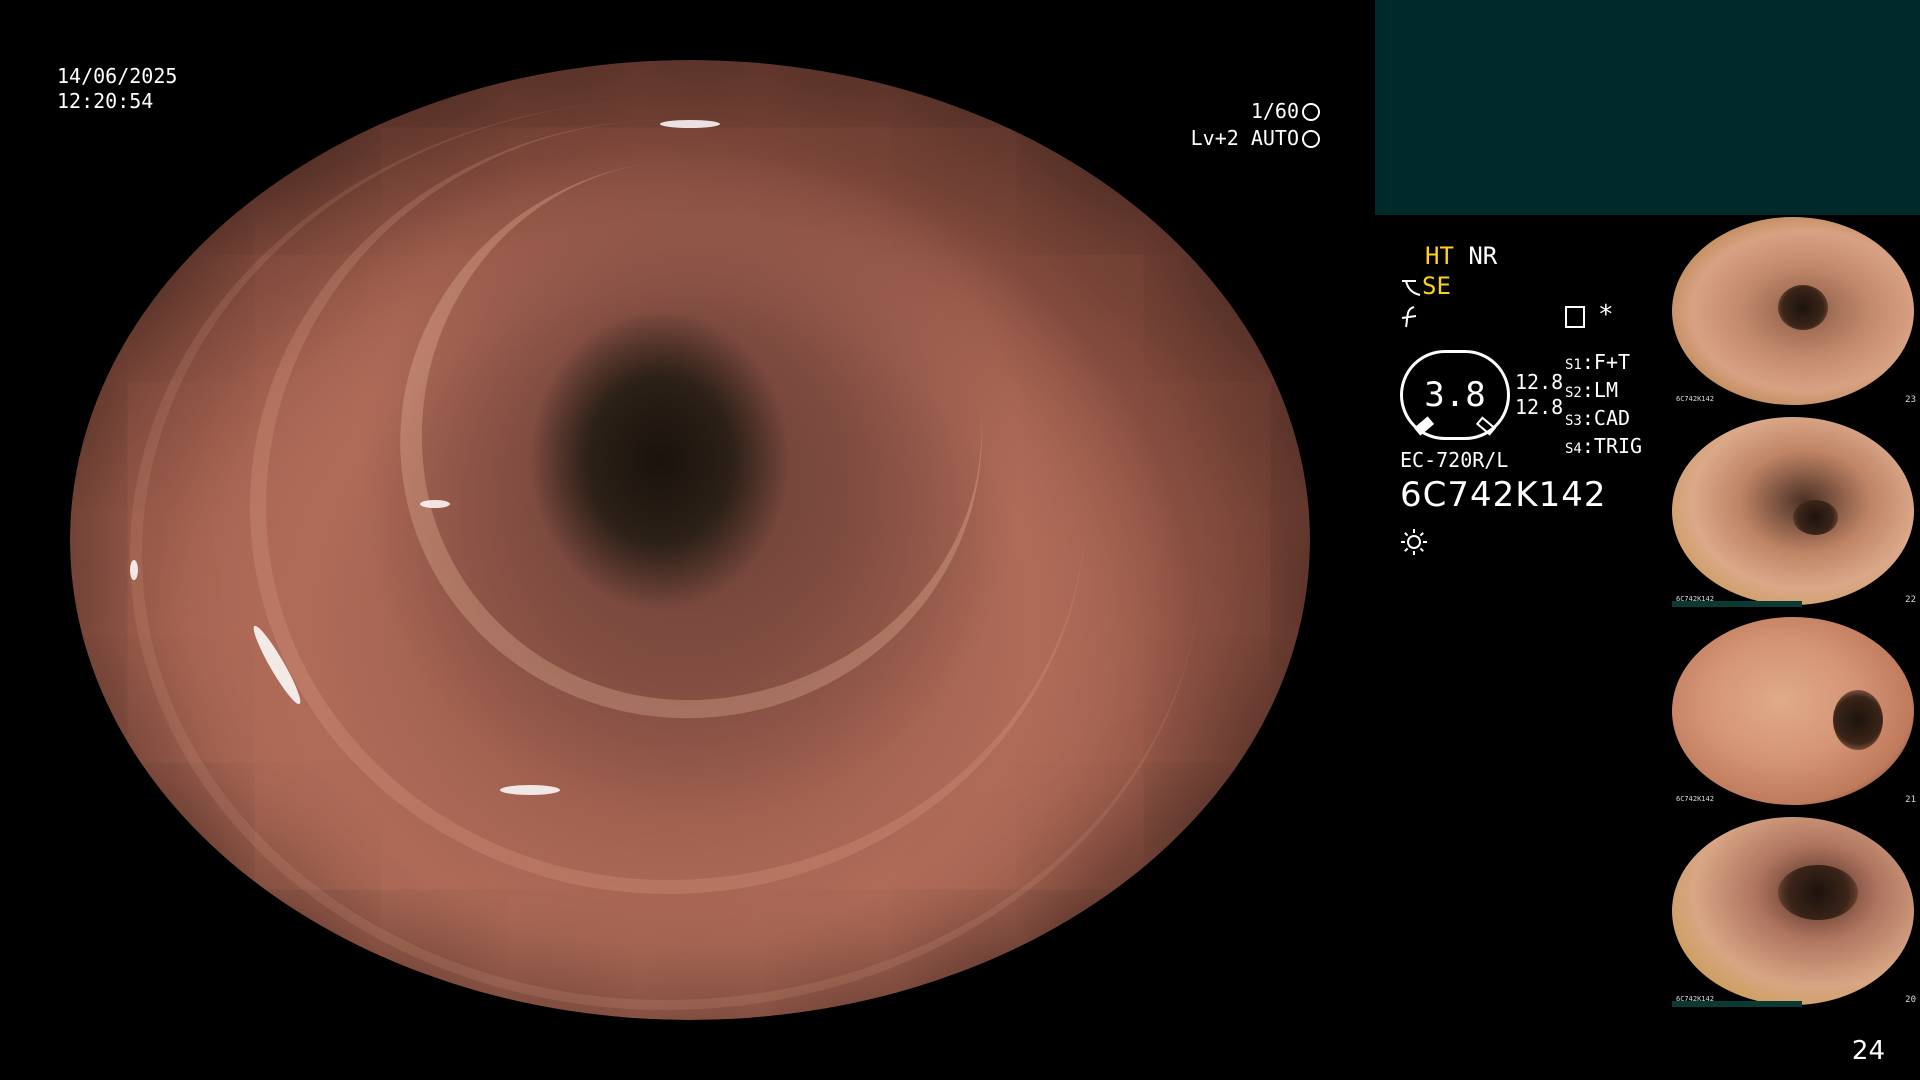  I want to click on gauge-right-marker, so click(1486, 426).